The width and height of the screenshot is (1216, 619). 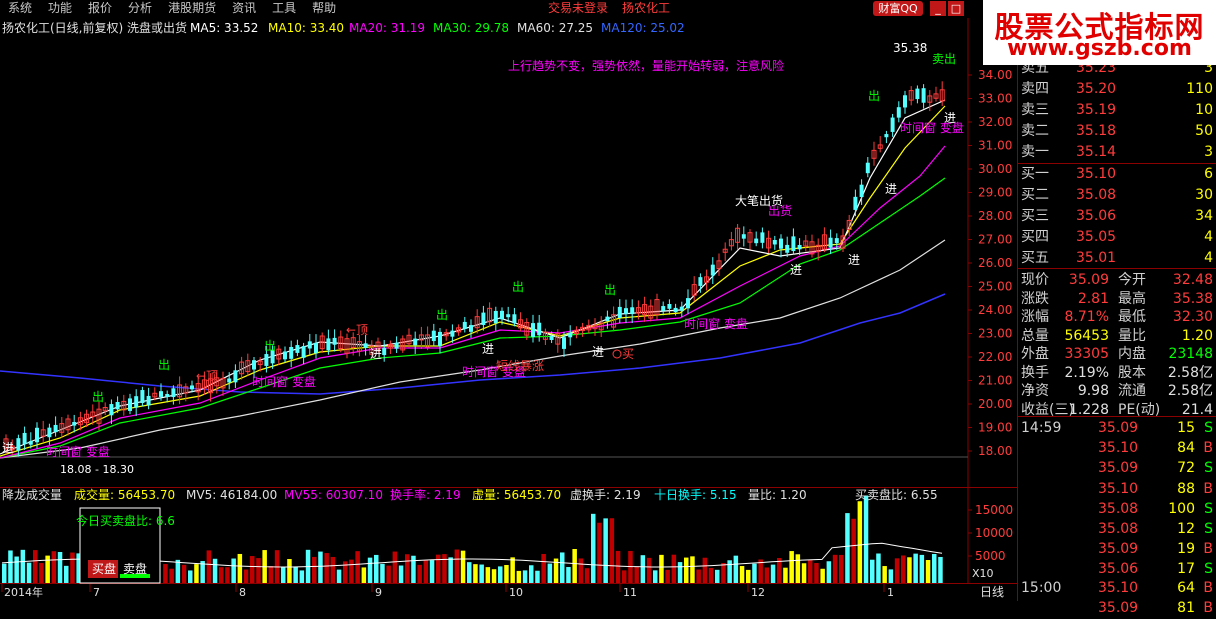 What do you see at coordinates (992, 592) in the screenshot?
I see `period-label: 日线` at bounding box center [992, 592].